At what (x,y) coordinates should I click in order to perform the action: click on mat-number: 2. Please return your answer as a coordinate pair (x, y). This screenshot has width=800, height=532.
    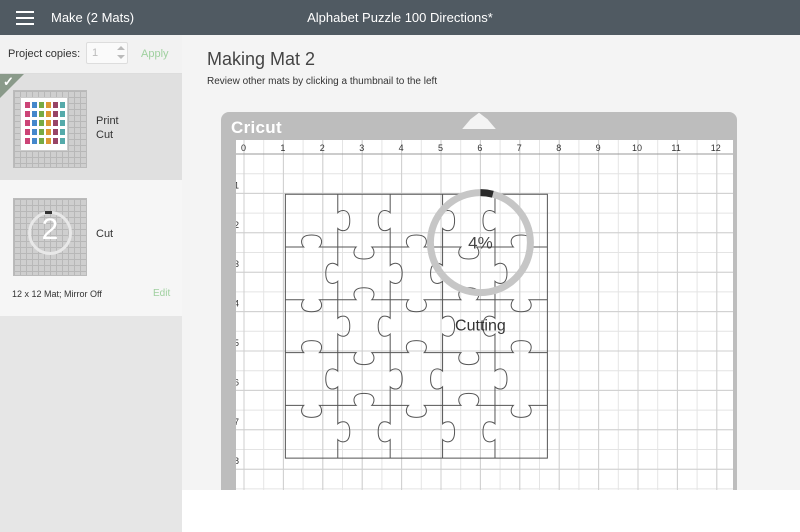
    Looking at the image, I should click on (50, 229).